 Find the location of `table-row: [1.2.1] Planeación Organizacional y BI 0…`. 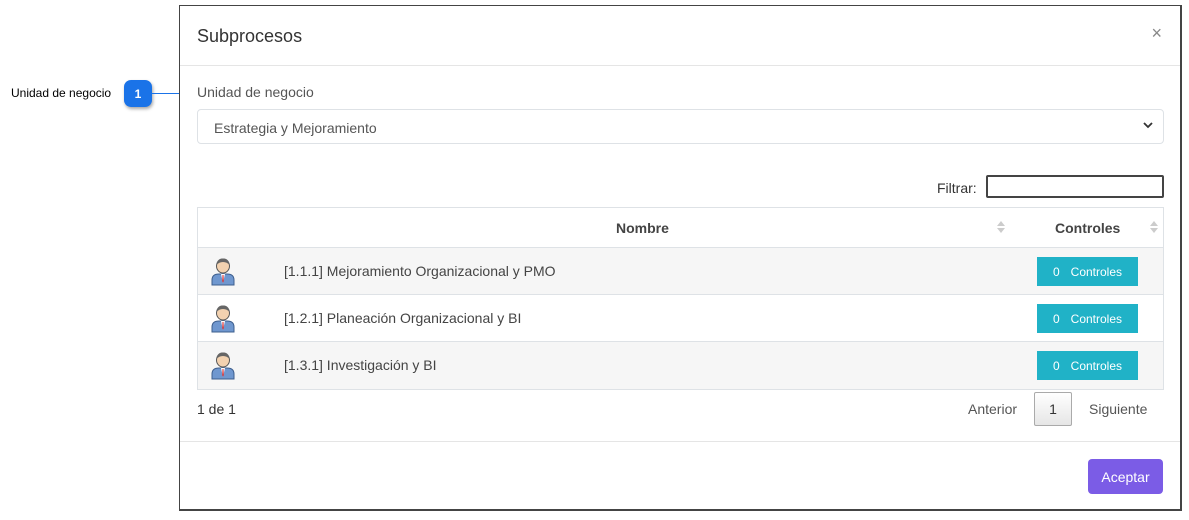

table-row: [1.2.1] Planeación Organizacional y BI 0… is located at coordinates (680, 318).